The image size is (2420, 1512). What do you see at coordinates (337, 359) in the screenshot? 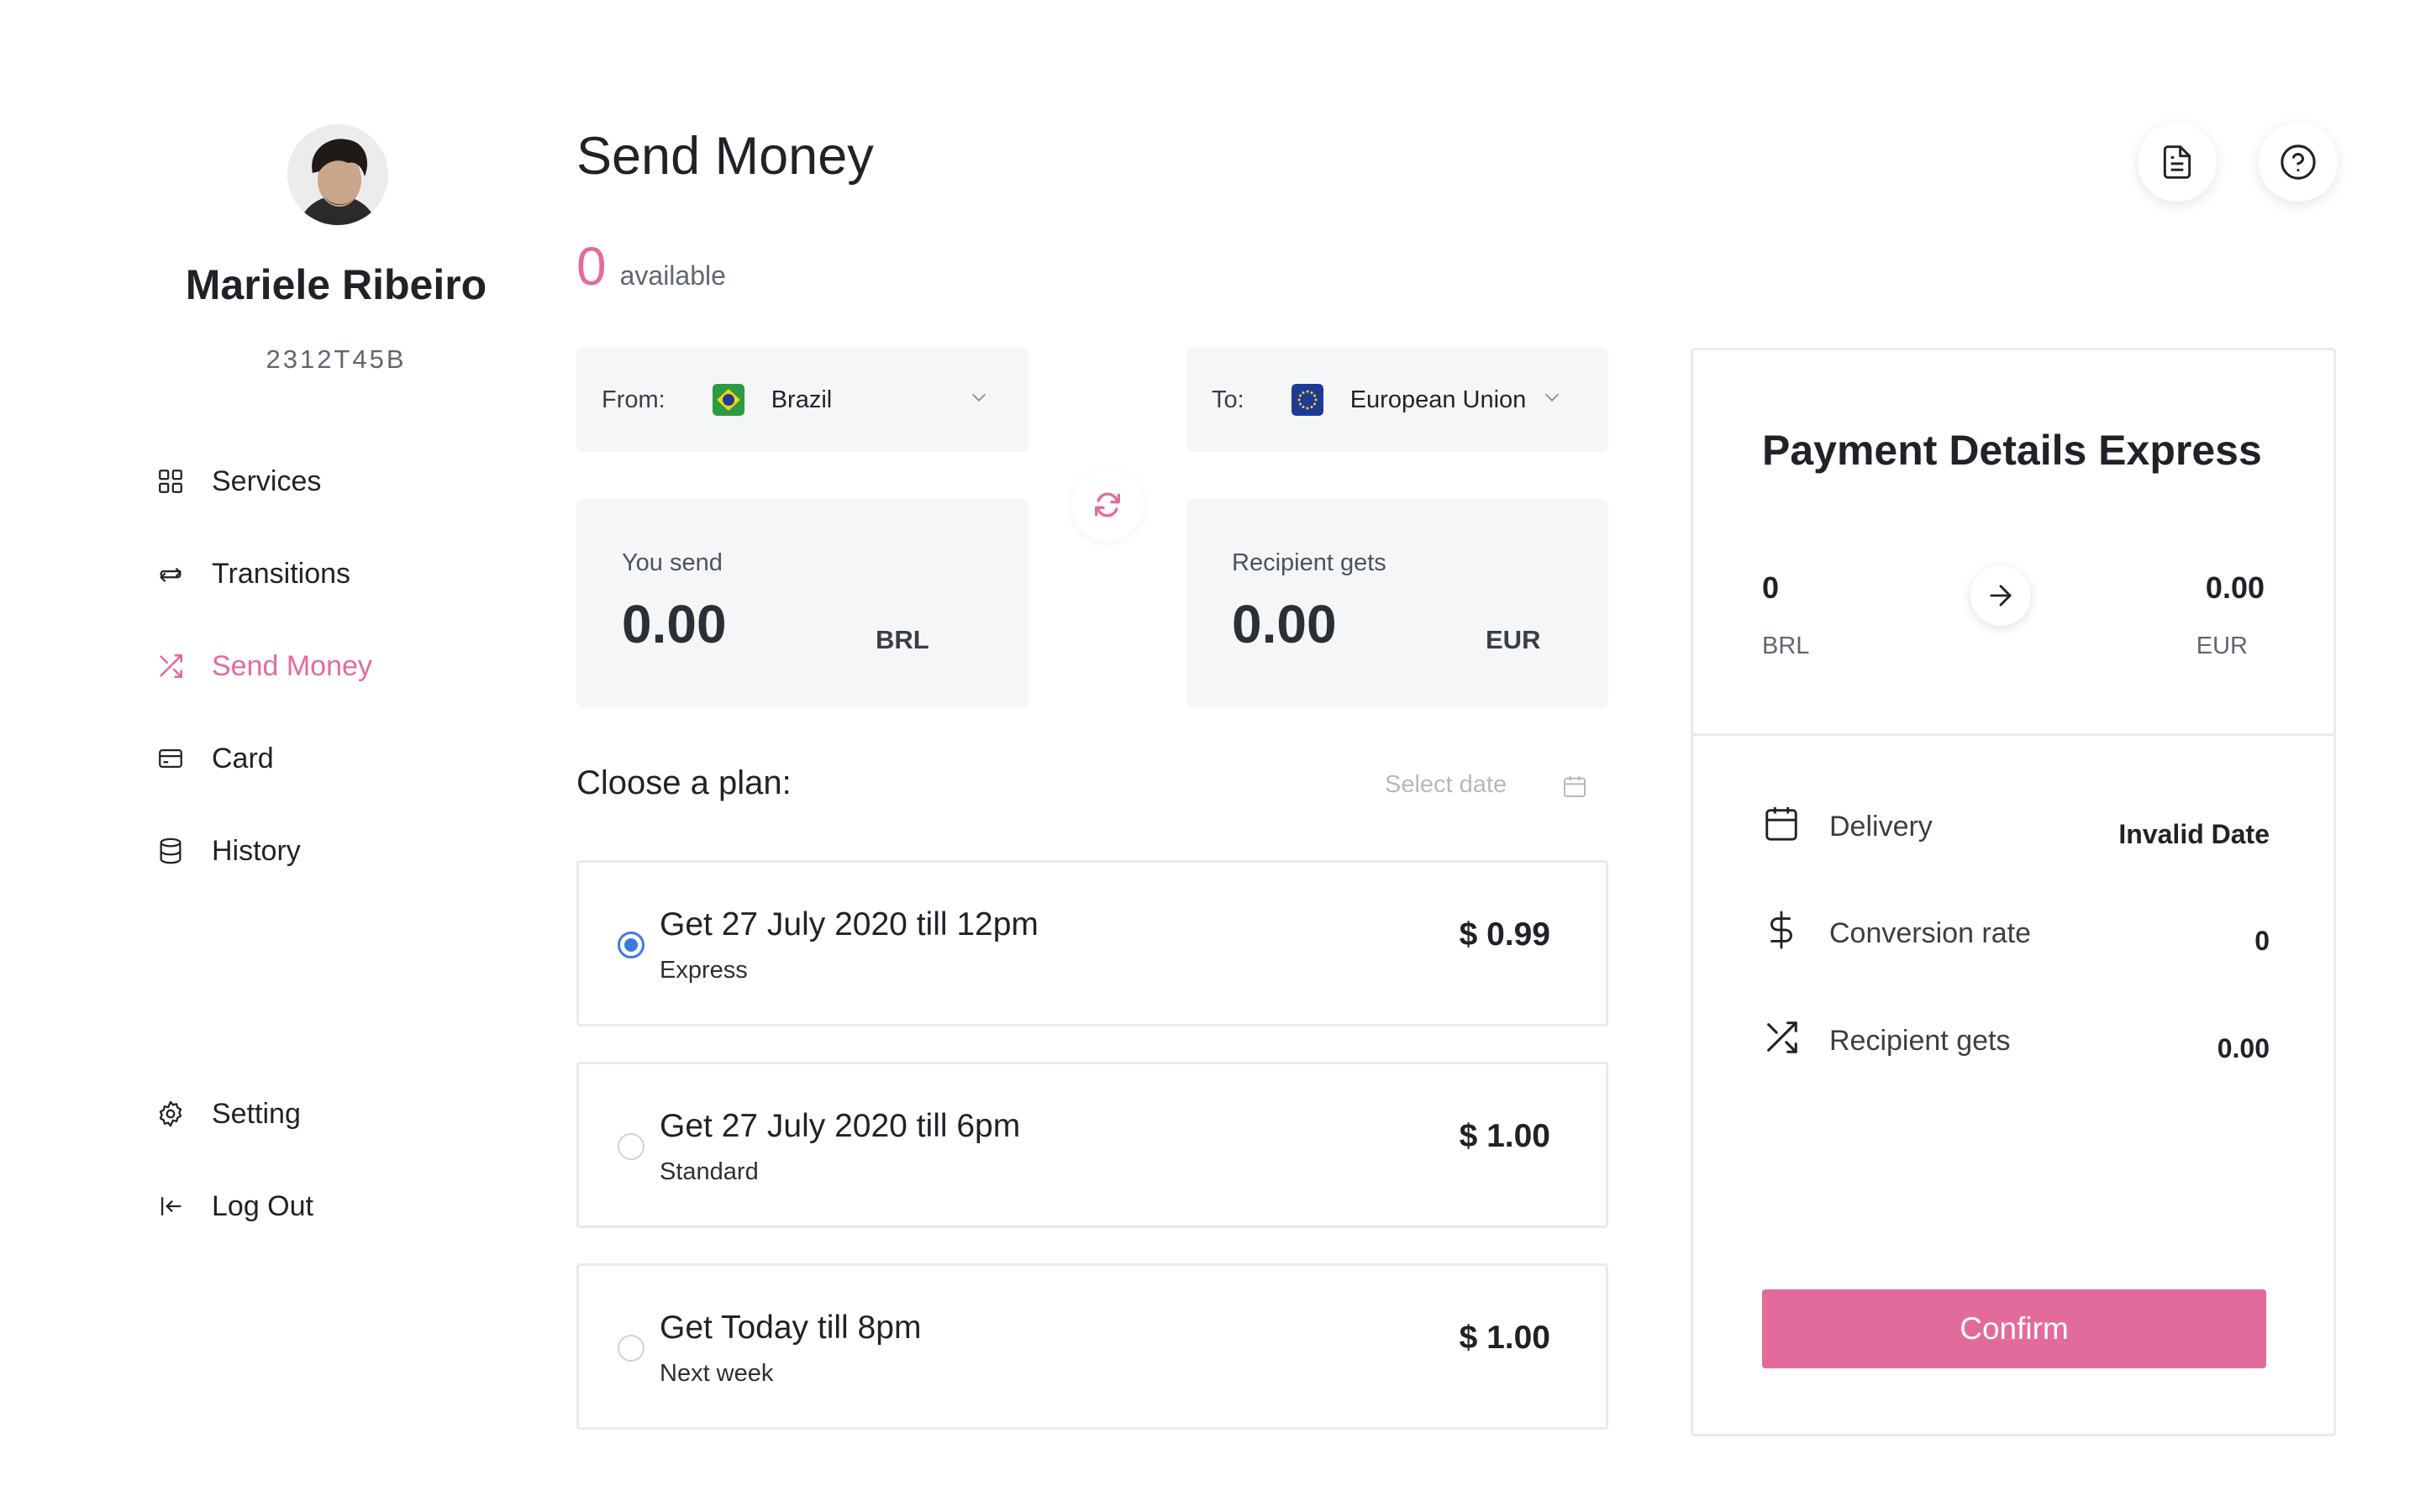
I see `user-id: 2312T45B` at bounding box center [337, 359].